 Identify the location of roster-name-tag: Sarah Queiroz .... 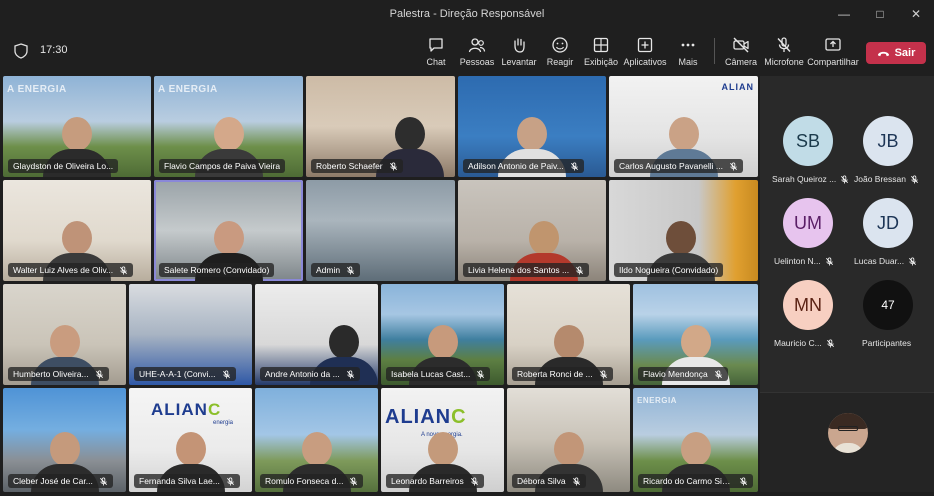
(810, 179).